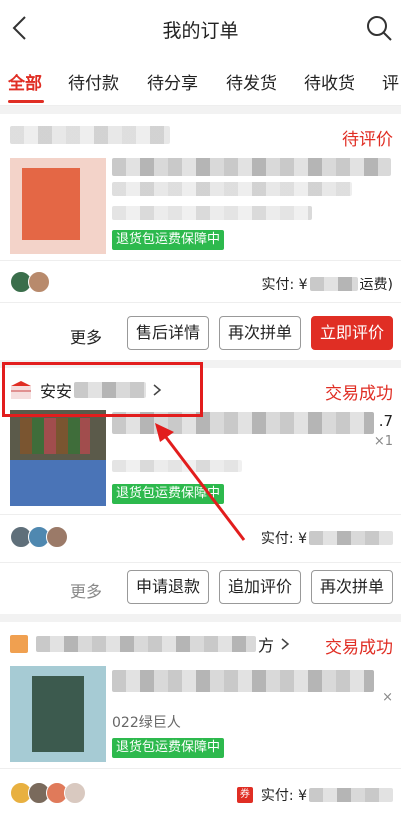  I want to click on tab-pending-receipt: 待收货, so click(329, 81).